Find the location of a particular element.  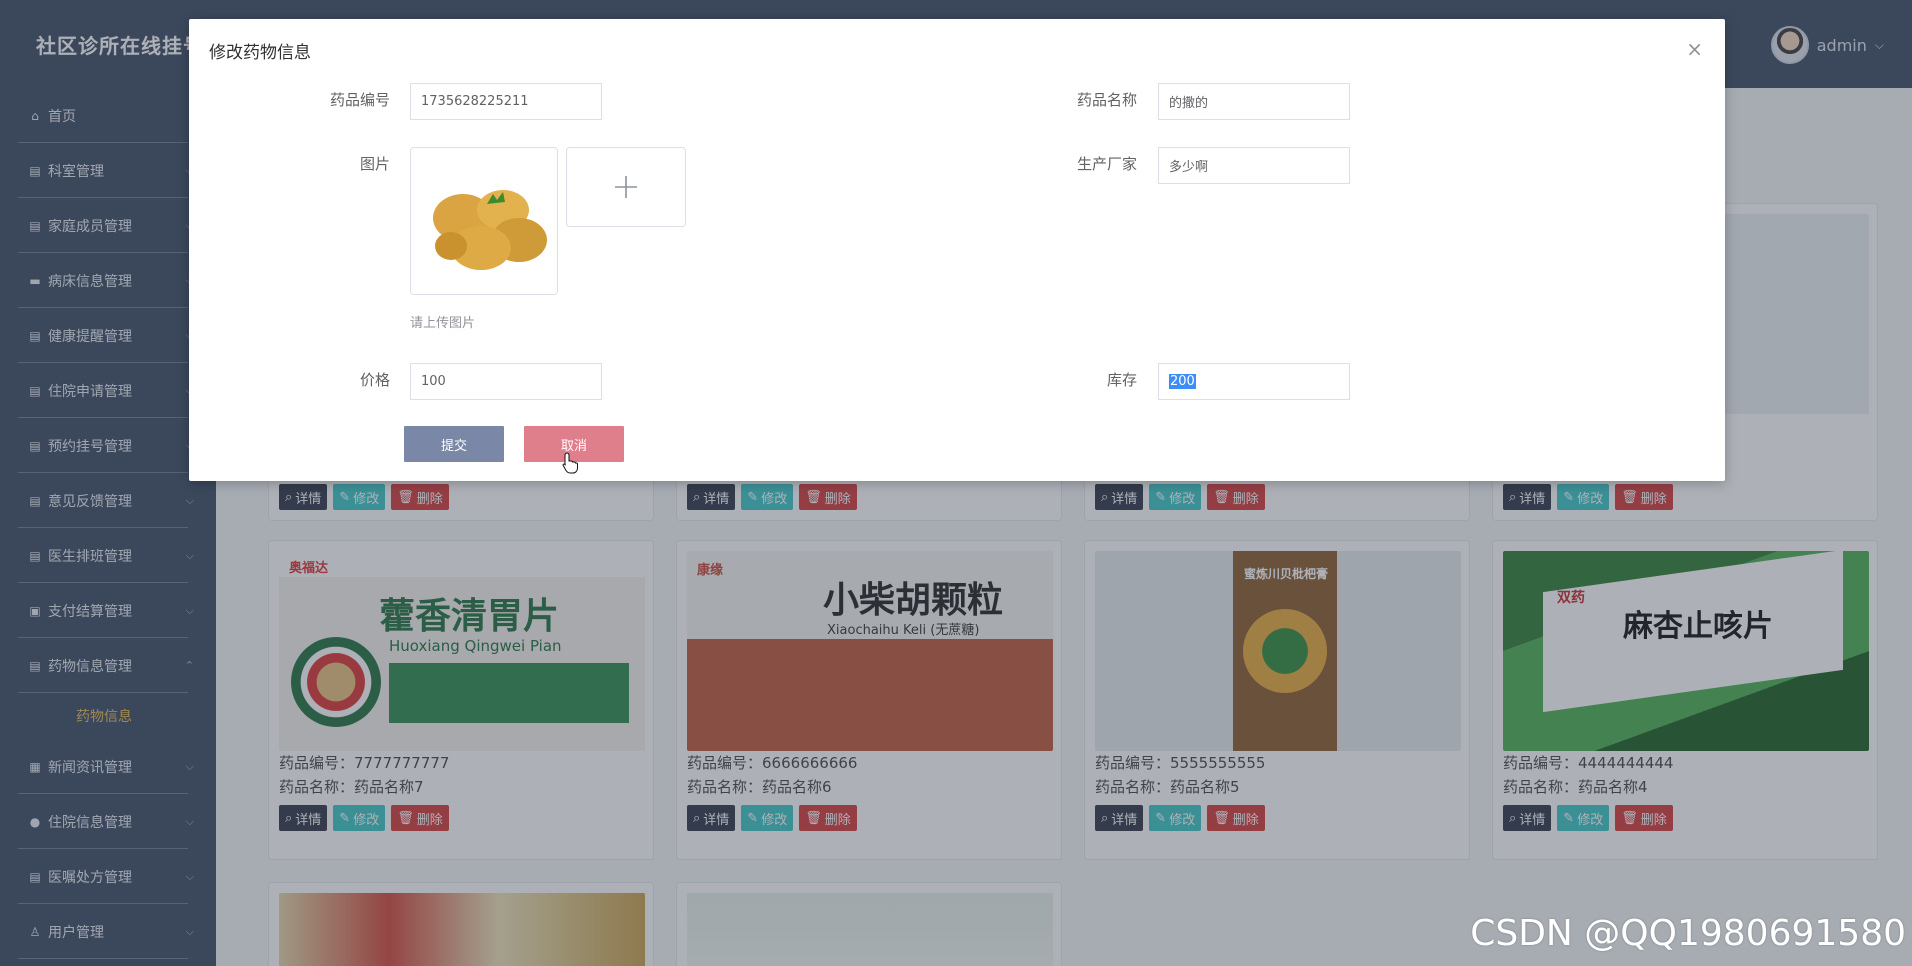

hand-cursor-icon is located at coordinates (570, 463).